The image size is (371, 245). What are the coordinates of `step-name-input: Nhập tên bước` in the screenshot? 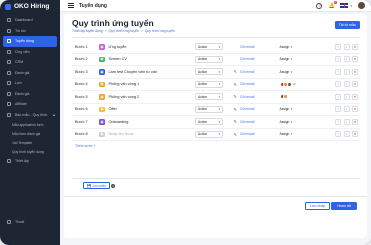 It's located at (152, 134).